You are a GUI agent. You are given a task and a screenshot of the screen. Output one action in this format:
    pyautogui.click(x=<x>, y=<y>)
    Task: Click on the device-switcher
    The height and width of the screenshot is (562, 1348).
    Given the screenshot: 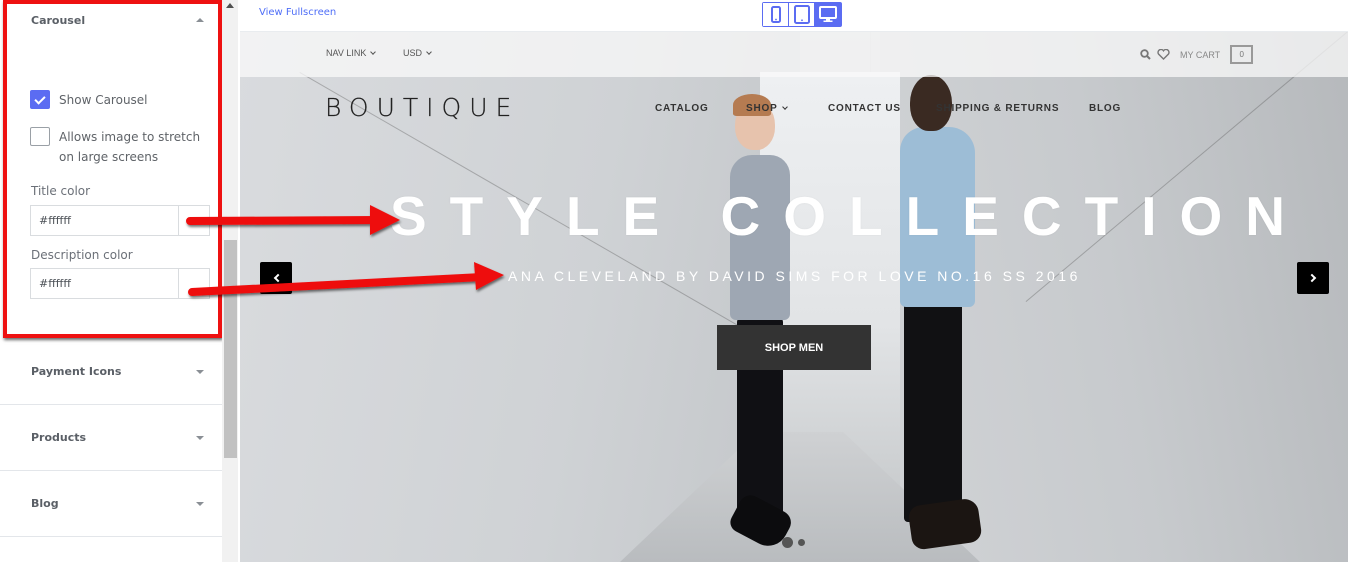 What is the action you would take?
    pyautogui.click(x=802, y=14)
    